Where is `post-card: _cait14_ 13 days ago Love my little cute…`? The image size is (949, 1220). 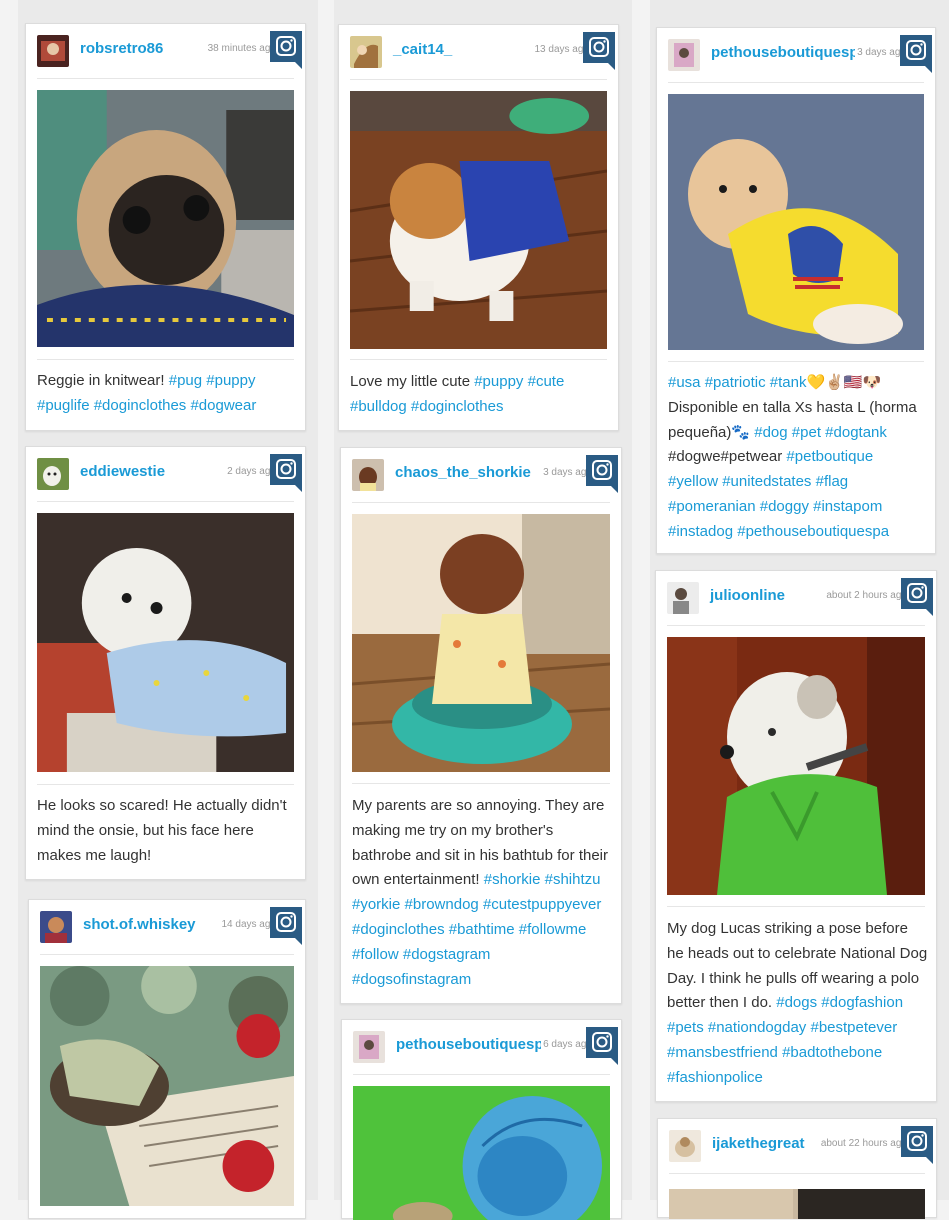 post-card: _cait14_ 13 days ago Love my little cute… is located at coordinates (478, 227).